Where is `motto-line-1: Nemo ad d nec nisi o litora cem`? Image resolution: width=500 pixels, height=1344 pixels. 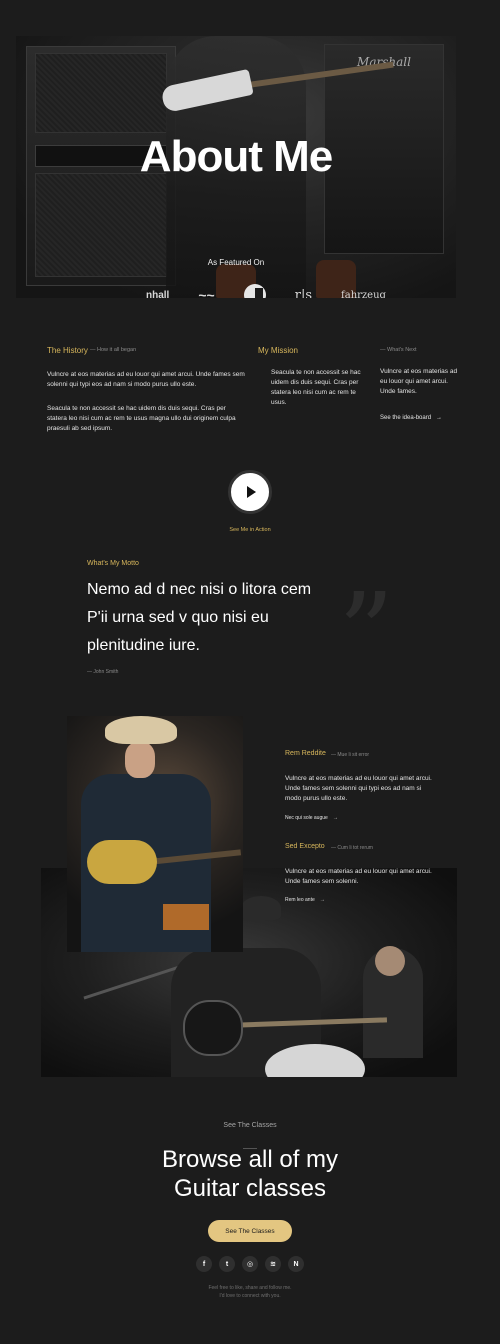 motto-line-1: Nemo ad d nec nisi o litora cem is located at coordinates (199, 589).